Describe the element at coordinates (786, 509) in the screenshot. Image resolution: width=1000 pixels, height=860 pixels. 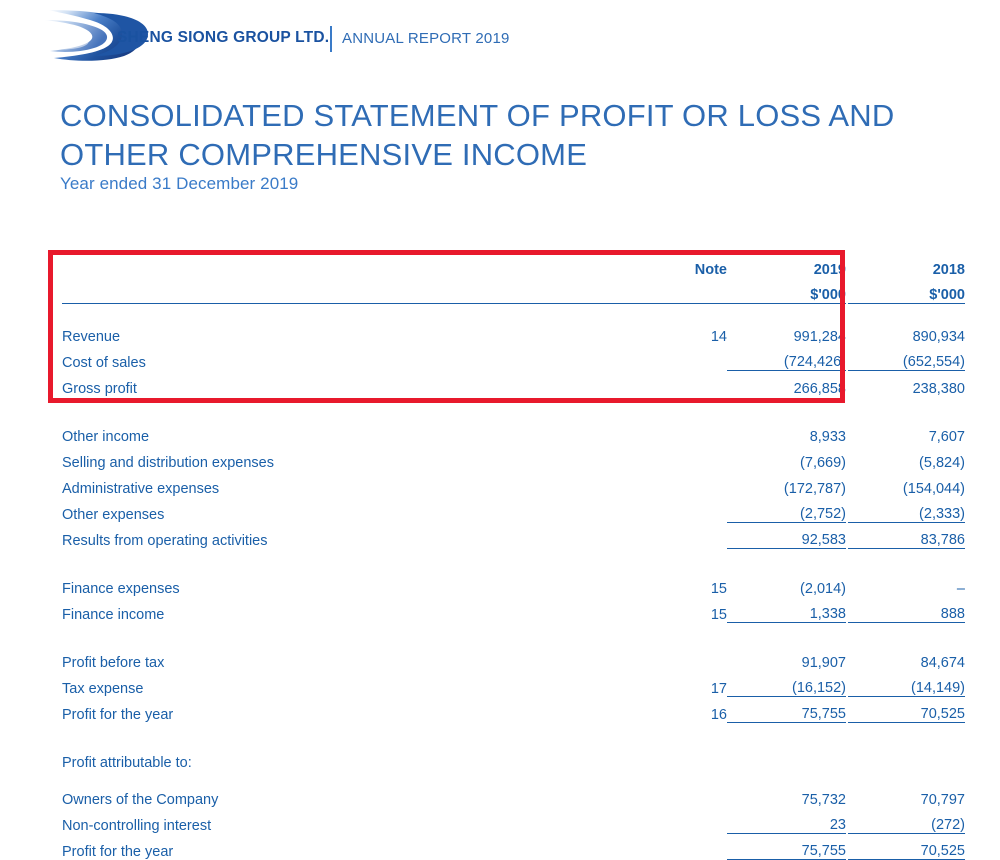
I see `row-value-2019: (2,752)` at that location.